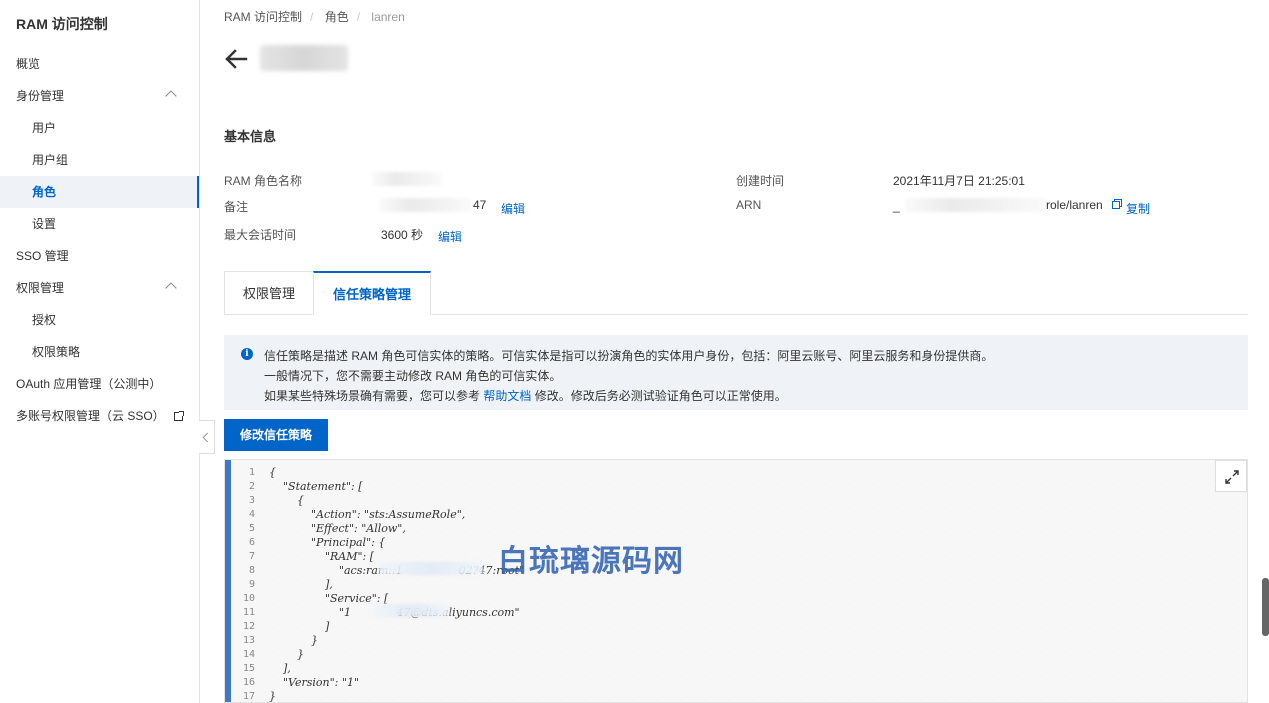 Image resolution: width=1269 pixels, height=703 pixels. What do you see at coordinates (236, 59) in the screenshot?
I see `back-arrow-icon` at bounding box center [236, 59].